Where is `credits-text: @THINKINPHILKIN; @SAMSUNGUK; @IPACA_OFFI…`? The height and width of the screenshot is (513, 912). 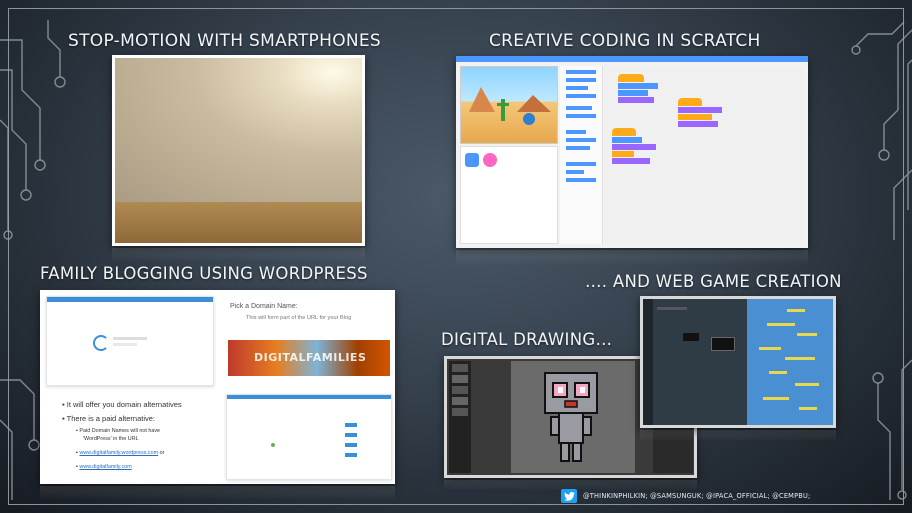 credits-text: @THINKINPHILKIN; @SAMSUNGUK; @IPACA_OFFI… is located at coordinates (697, 496).